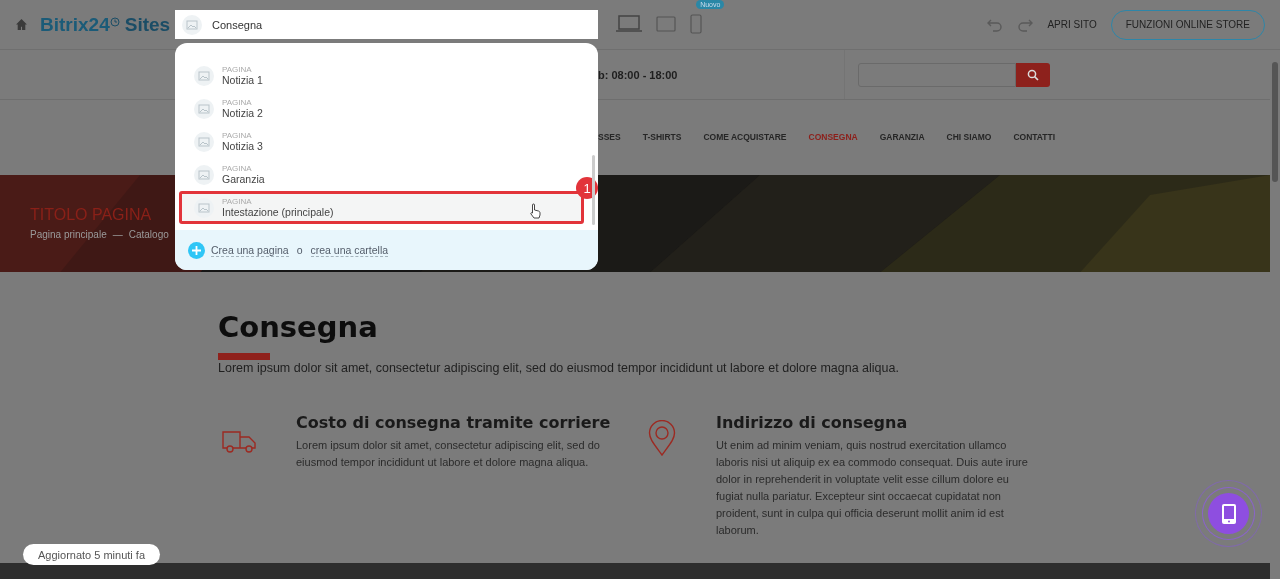  What do you see at coordinates (1025, 24) in the screenshot?
I see `redo-icon` at bounding box center [1025, 24].